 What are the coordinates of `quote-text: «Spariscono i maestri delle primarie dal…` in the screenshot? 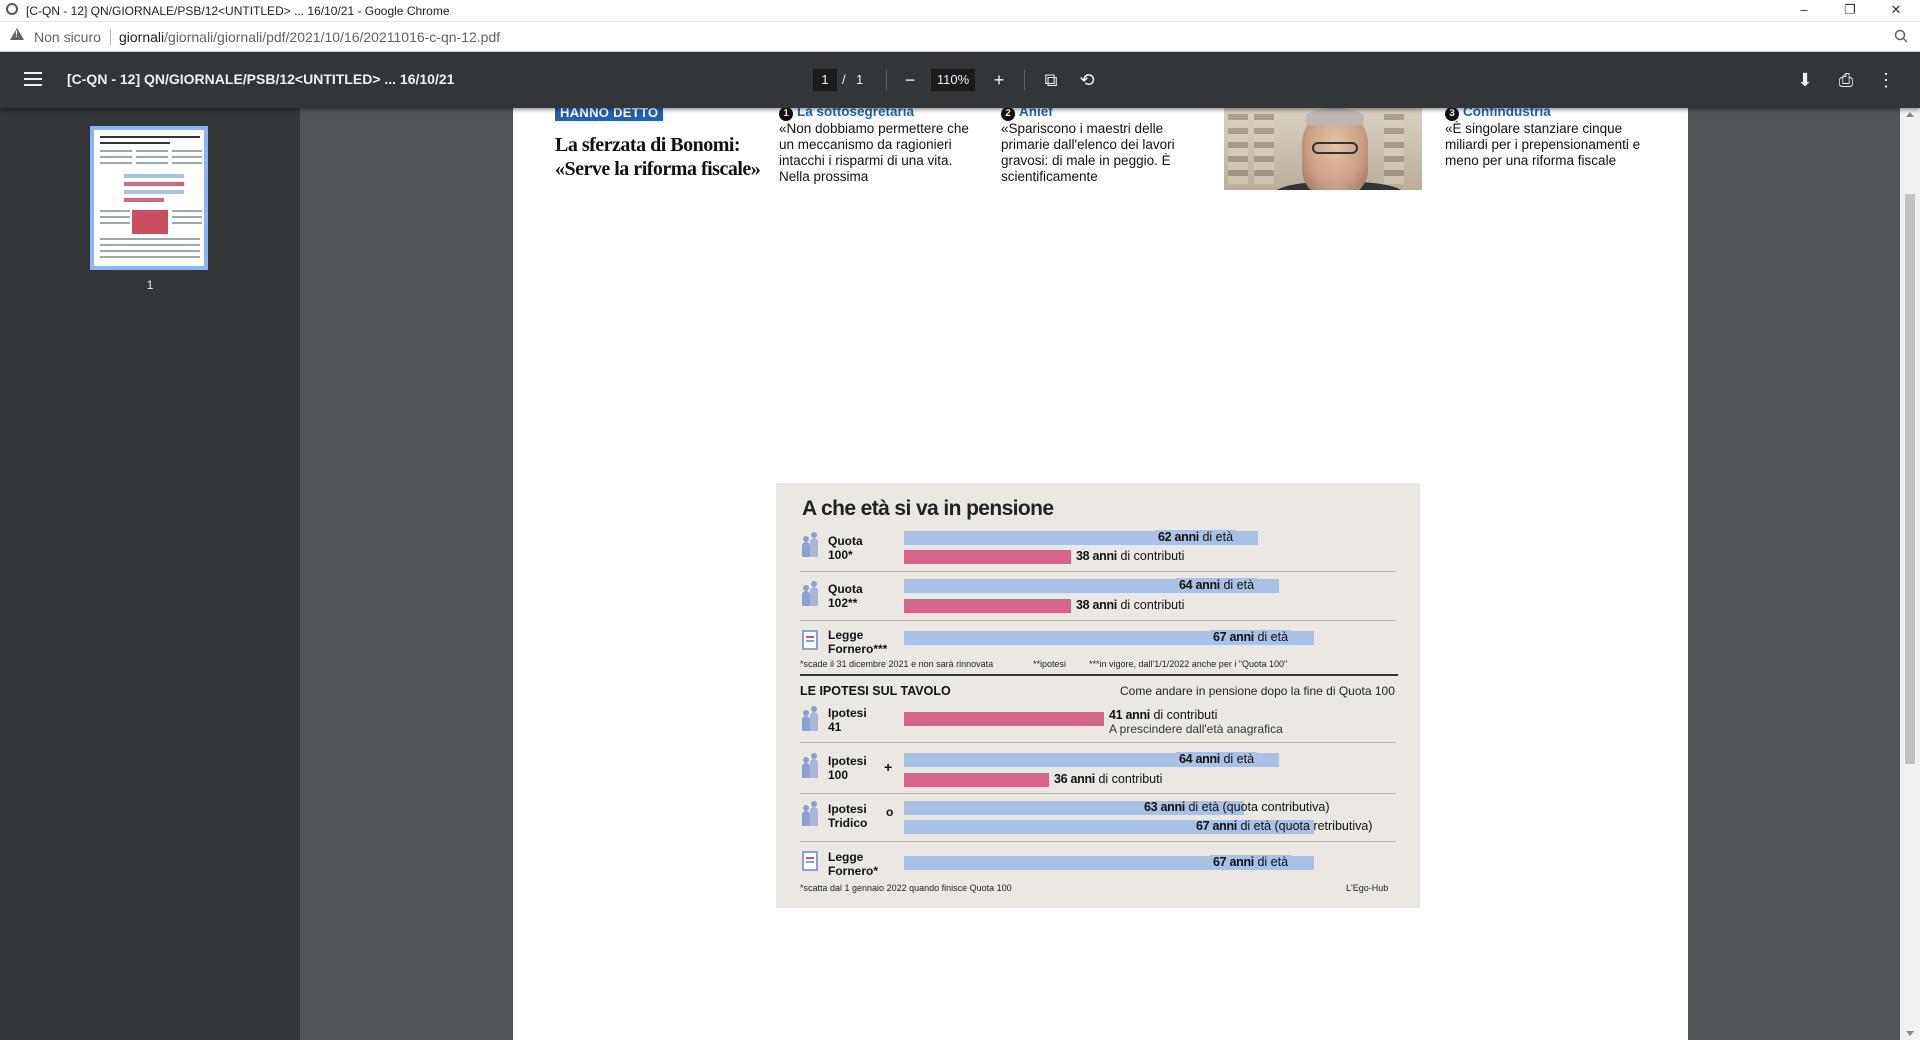 It's located at (1088, 152).